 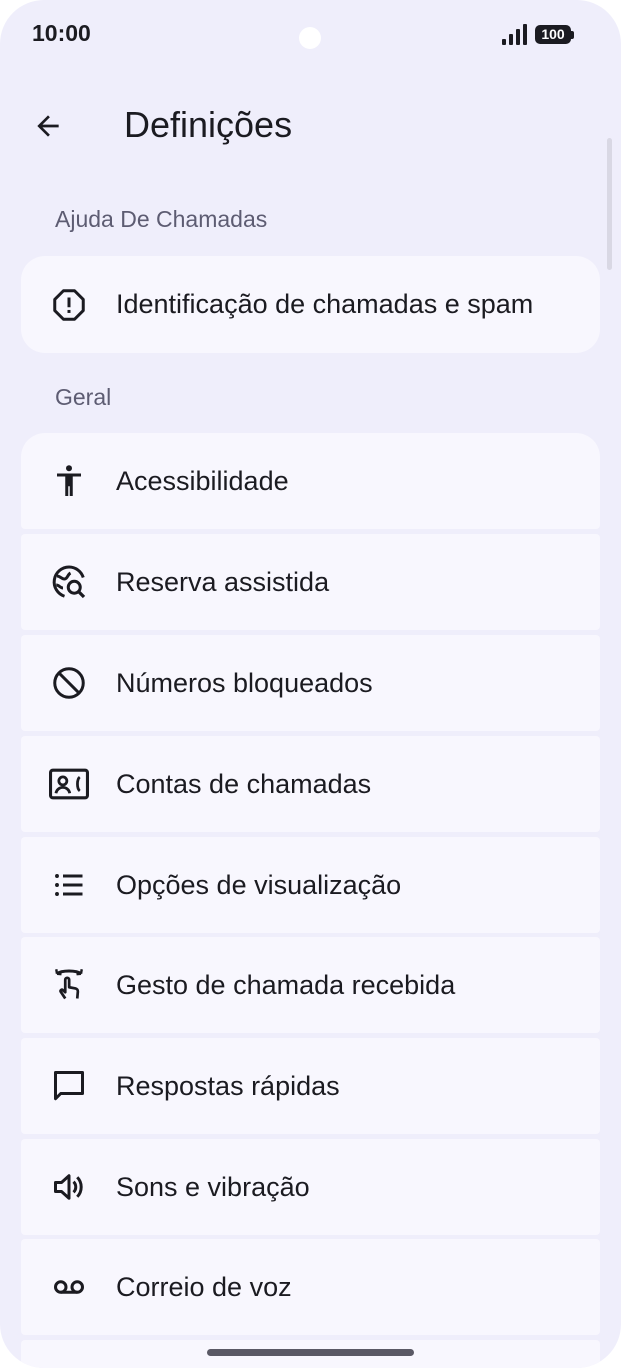 I want to click on status-time: 10:00, so click(x=61, y=33).